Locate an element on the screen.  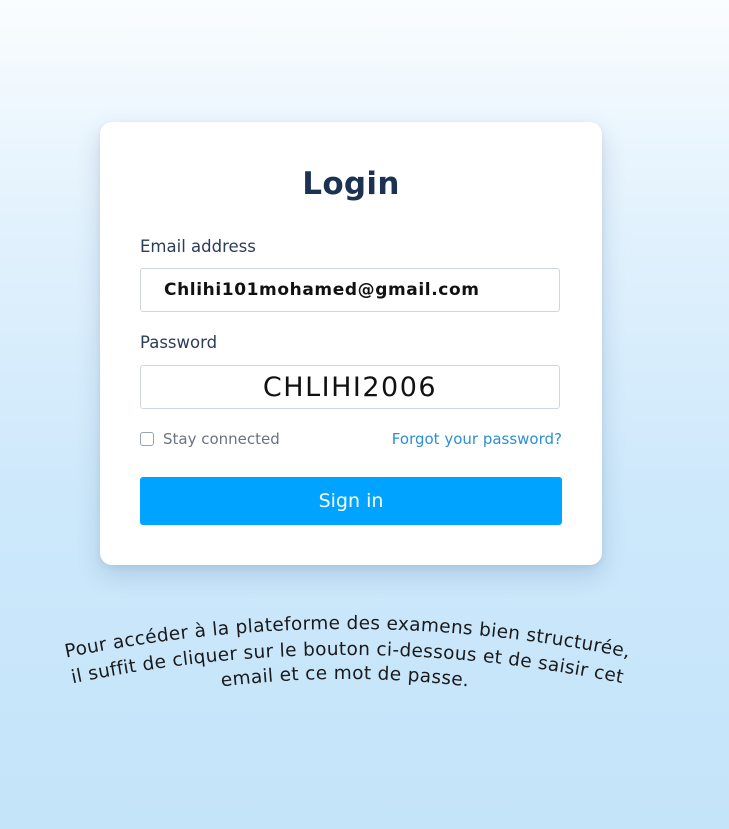
password-field is located at coordinates (350, 387).